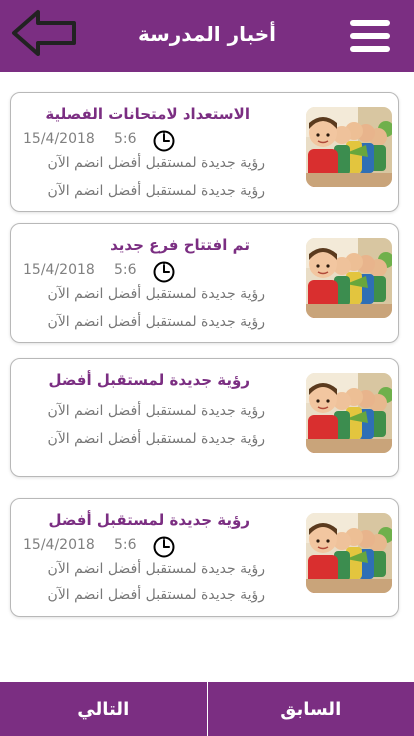 This screenshot has width=414, height=736. What do you see at coordinates (207, 36) in the screenshot?
I see `app-header: أخبار المدرسة` at bounding box center [207, 36].